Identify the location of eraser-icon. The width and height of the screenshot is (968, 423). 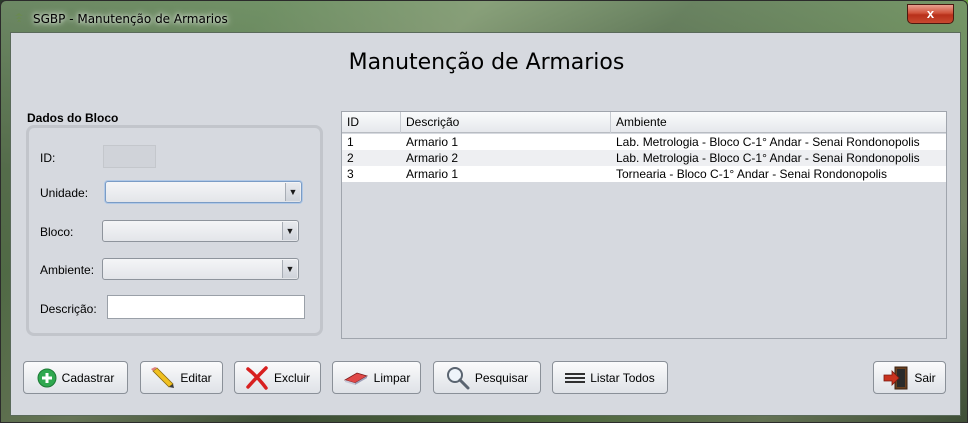
(355, 378).